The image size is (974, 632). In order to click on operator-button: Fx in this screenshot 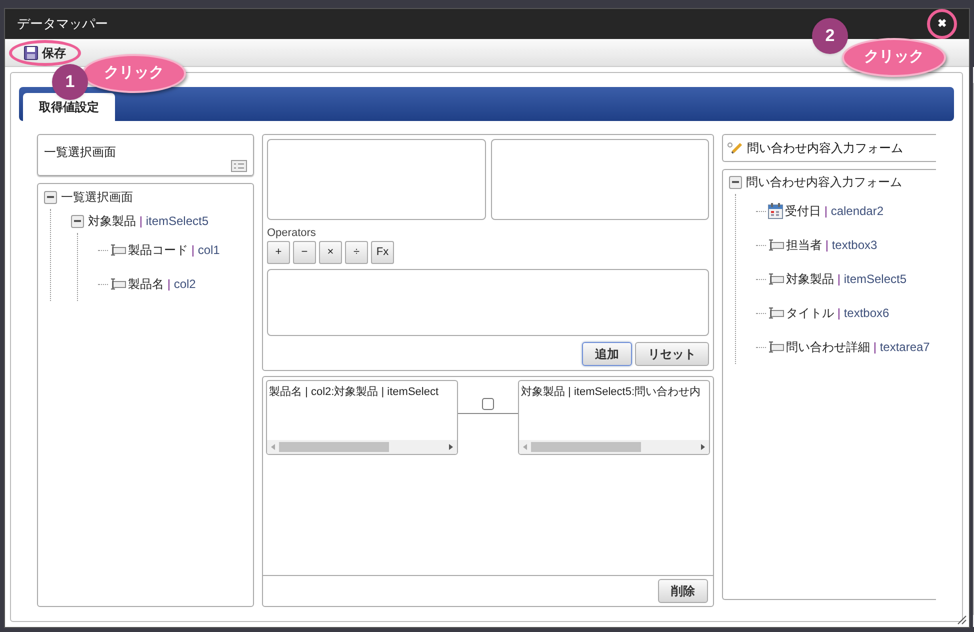, I will do `click(382, 252)`.